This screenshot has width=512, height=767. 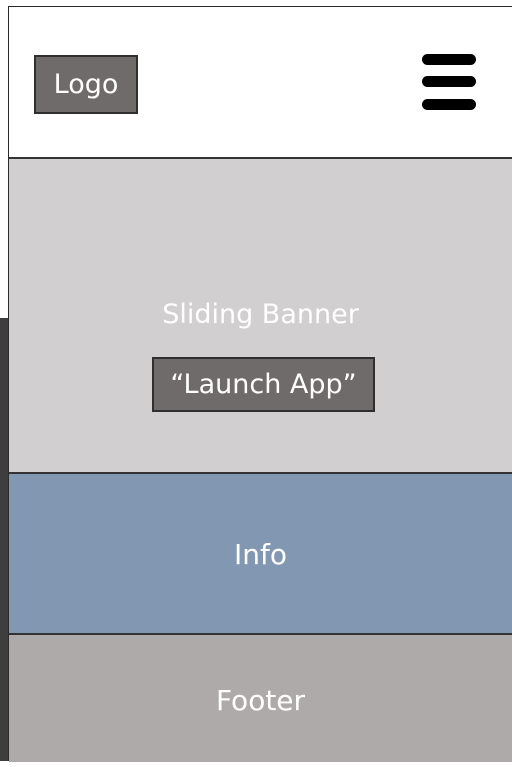 I want to click on menu-bar-bottom, so click(x=449, y=104).